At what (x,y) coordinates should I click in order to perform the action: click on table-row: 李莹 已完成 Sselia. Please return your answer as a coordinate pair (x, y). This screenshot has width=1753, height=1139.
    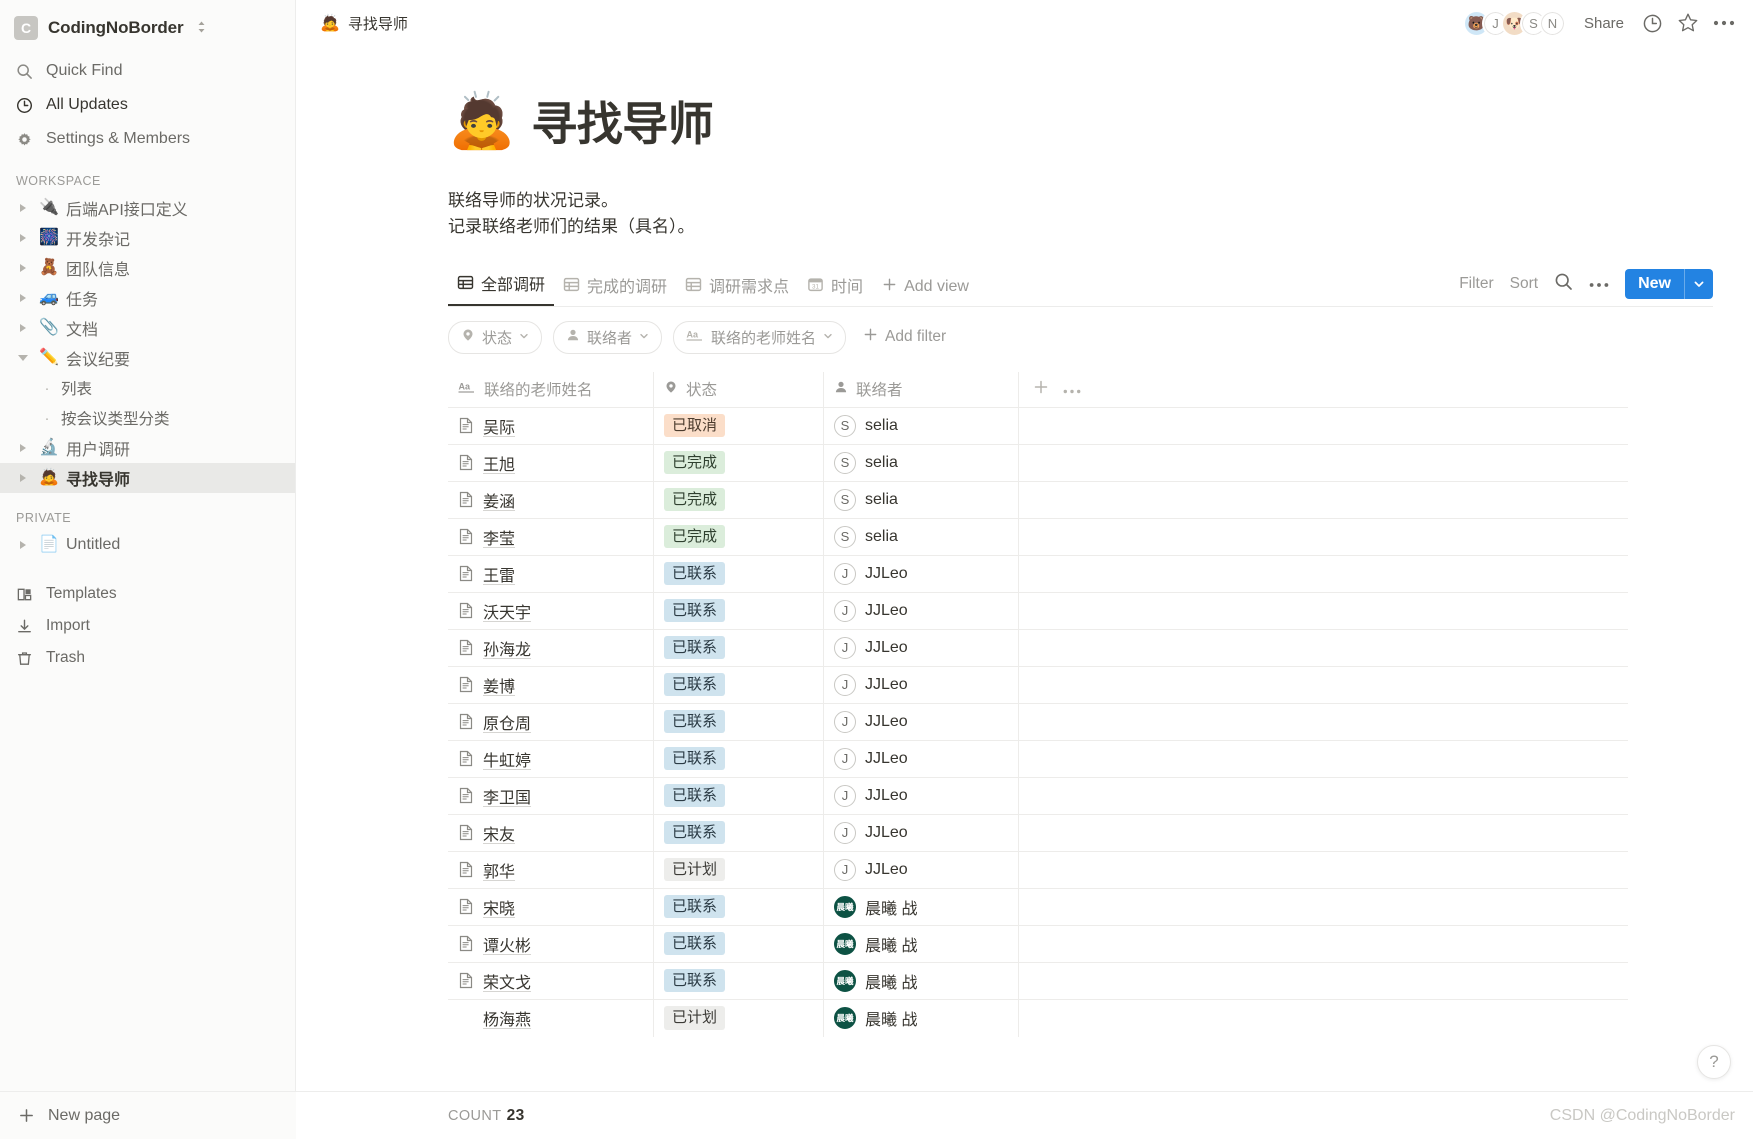
    Looking at the image, I should click on (1038, 537).